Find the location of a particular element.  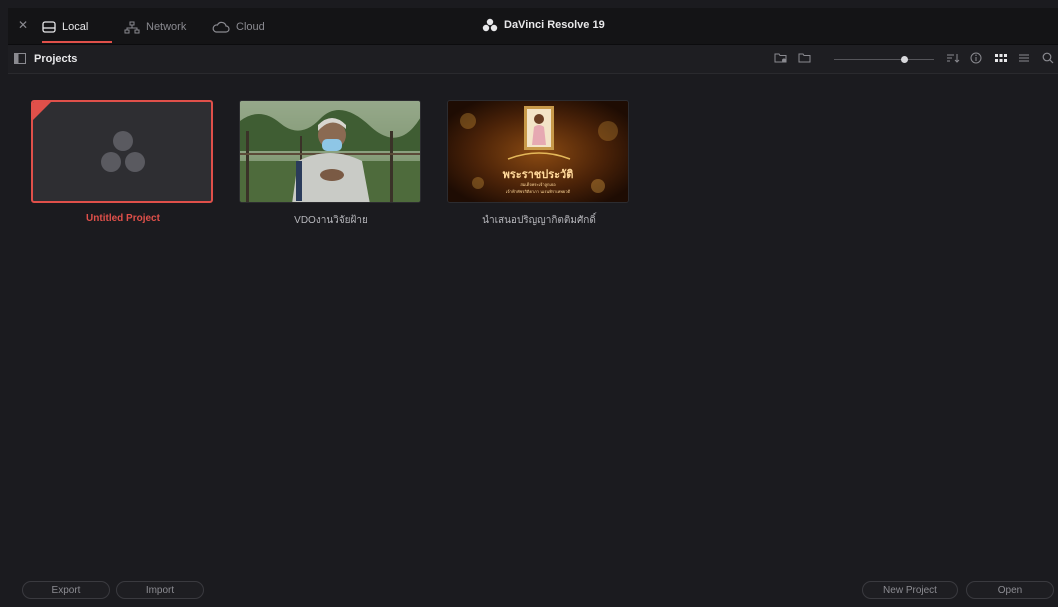

current-project-flag is located at coordinates (42, 111).